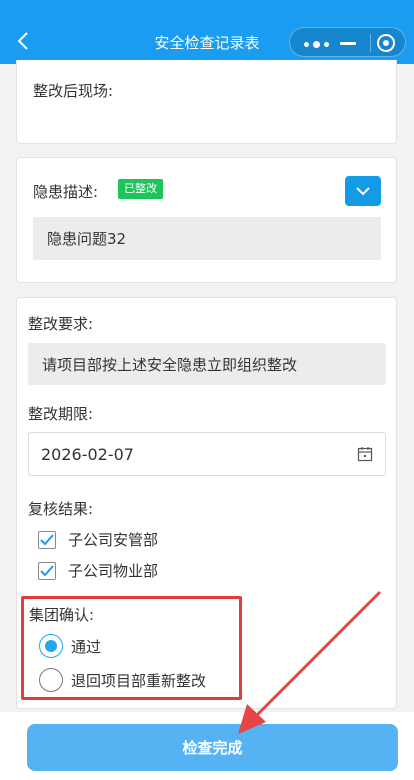  Describe the element at coordinates (61, 414) in the screenshot. I see `deadline-label: 整改期限:` at that location.